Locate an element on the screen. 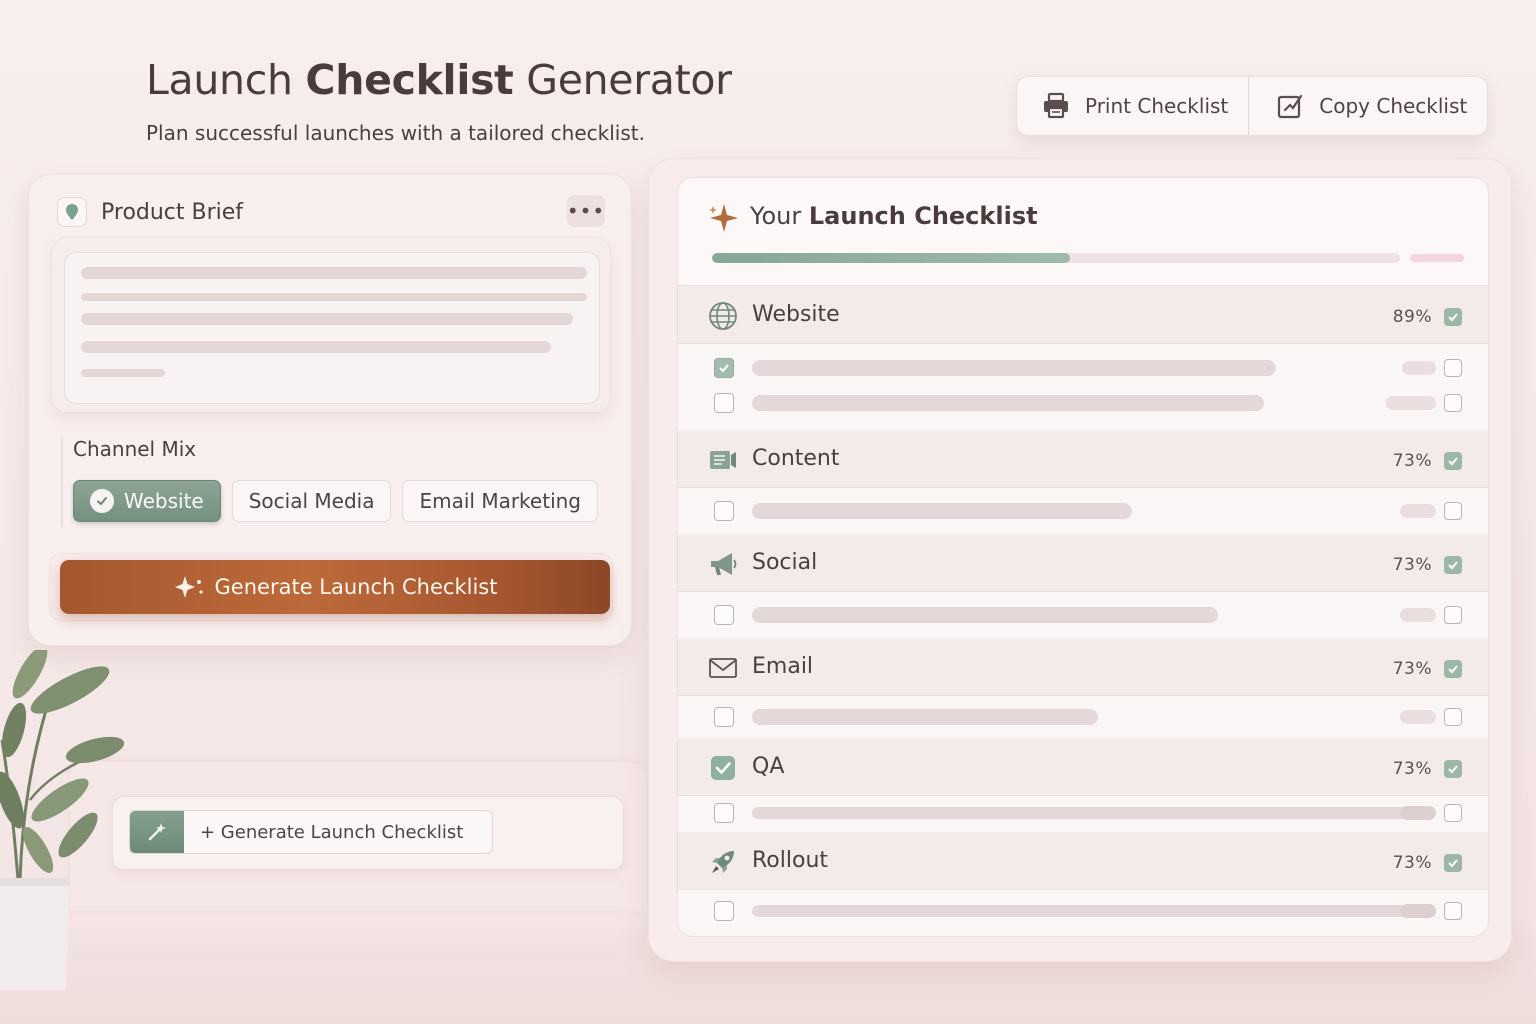 The height and width of the screenshot is (1024, 1536). checklist-progress-bar is located at coordinates (1056, 258).